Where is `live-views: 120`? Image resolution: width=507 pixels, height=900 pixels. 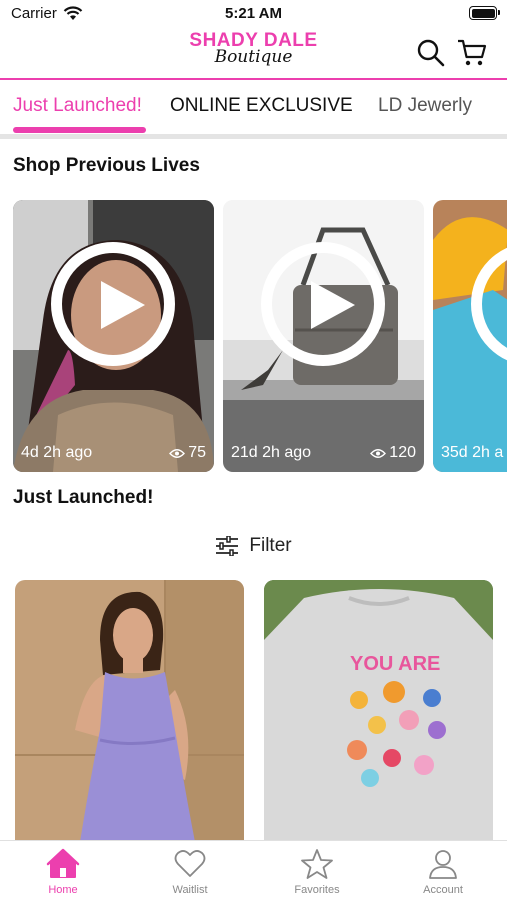
live-views: 120 is located at coordinates (393, 453).